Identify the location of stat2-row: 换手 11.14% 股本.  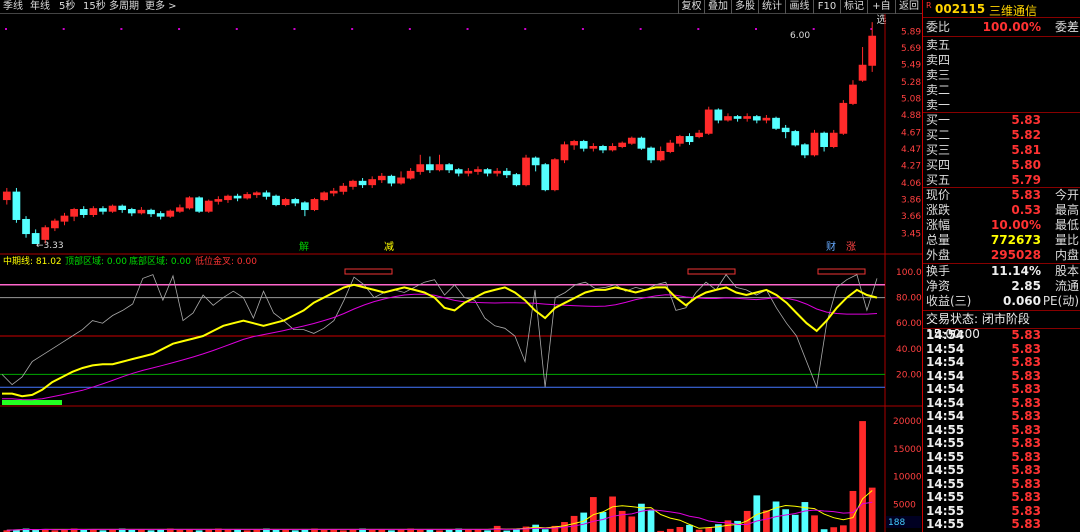
(1001, 271).